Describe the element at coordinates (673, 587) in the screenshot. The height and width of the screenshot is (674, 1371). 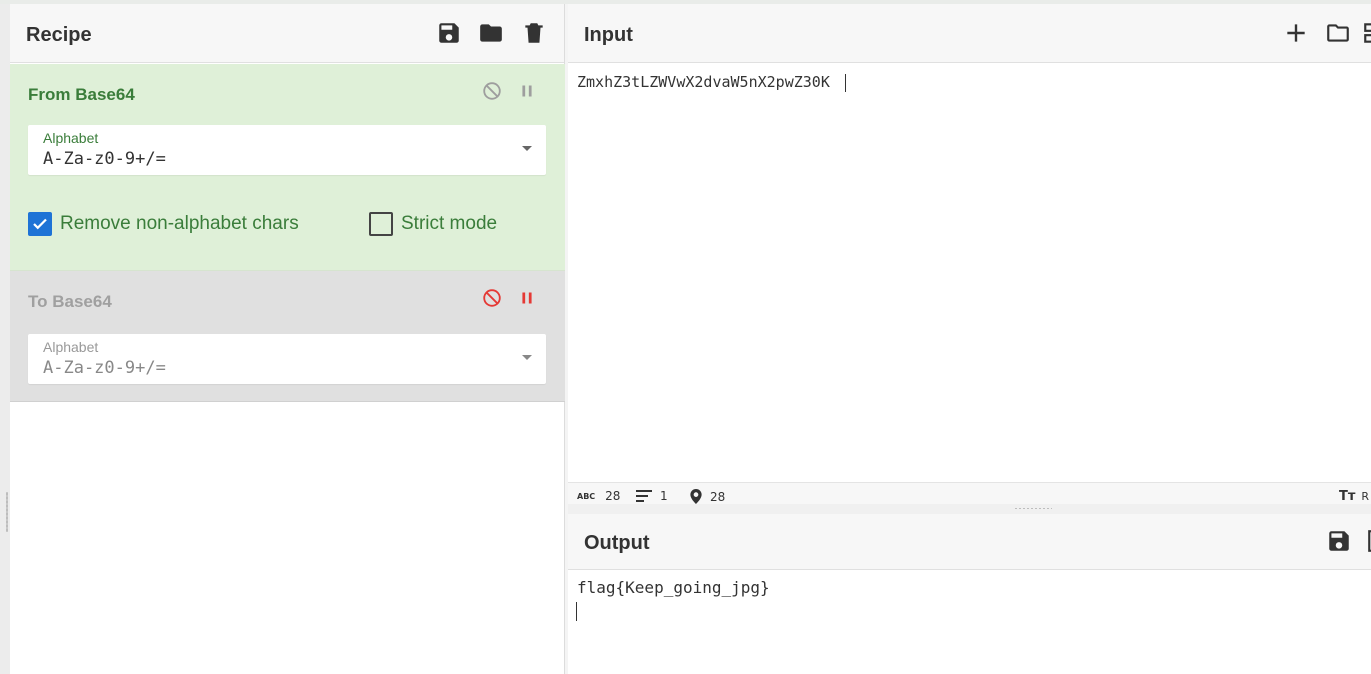
I see `output-textarea: flag{Keep_going_jpg}` at that location.